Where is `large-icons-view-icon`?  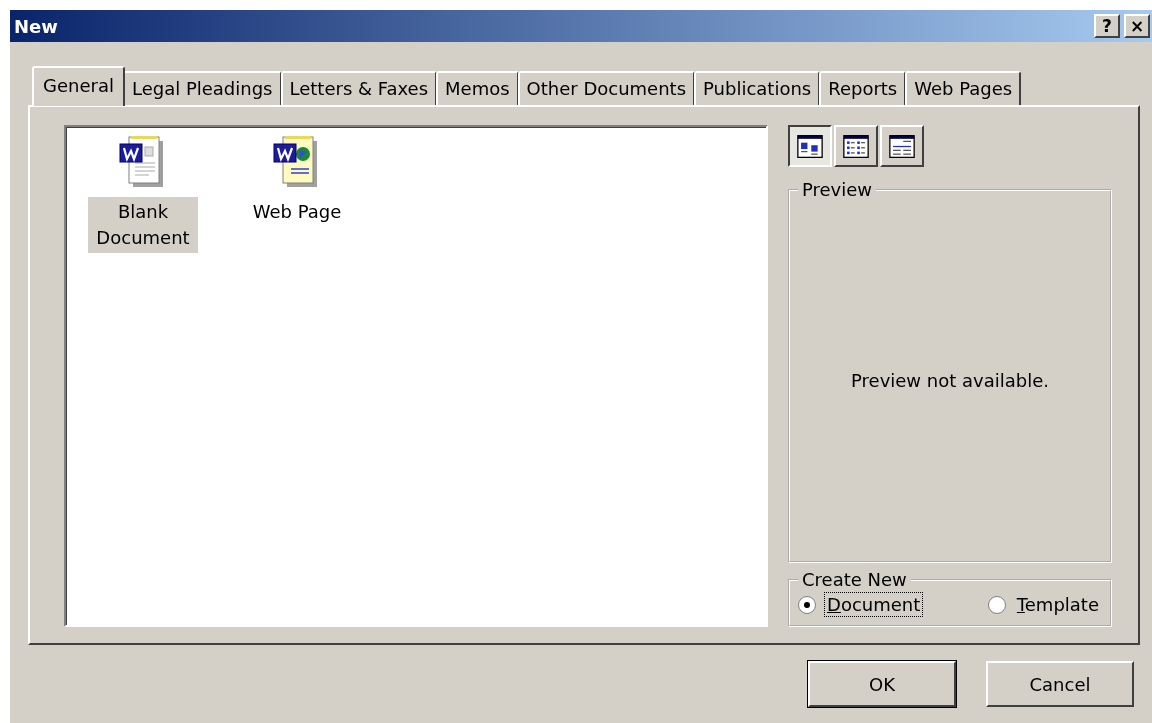 large-icons-view-icon is located at coordinates (810, 146).